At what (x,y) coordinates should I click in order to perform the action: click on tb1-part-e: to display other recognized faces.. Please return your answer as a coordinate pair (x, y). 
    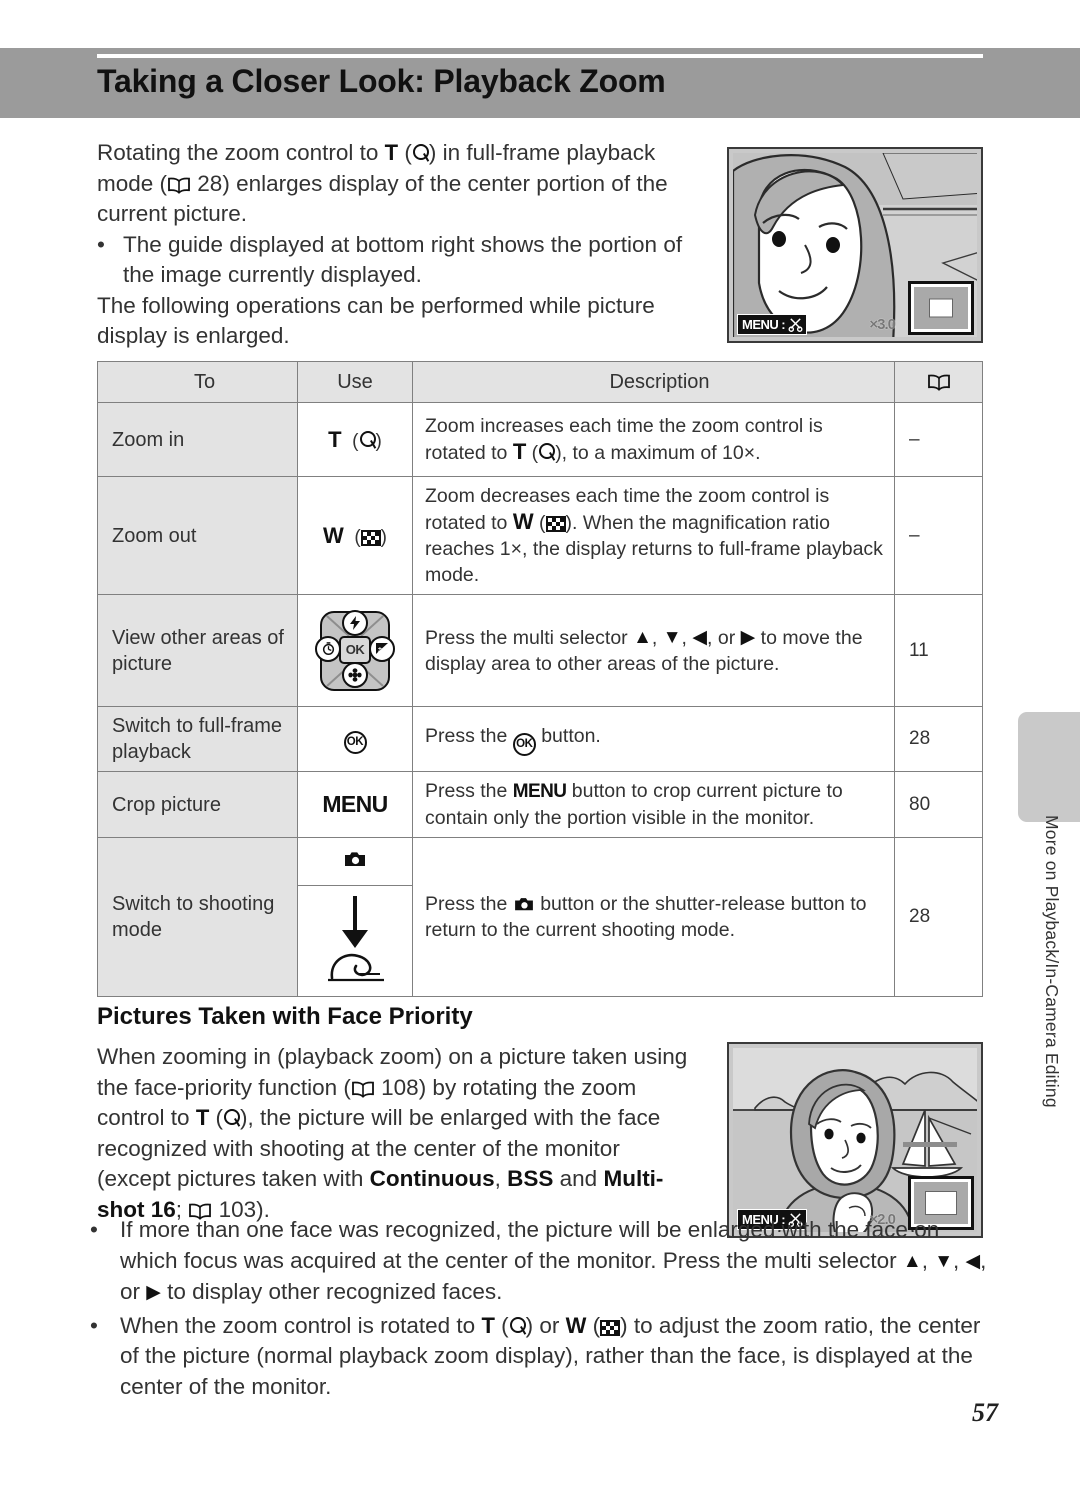
    Looking at the image, I should click on (331, 1291).